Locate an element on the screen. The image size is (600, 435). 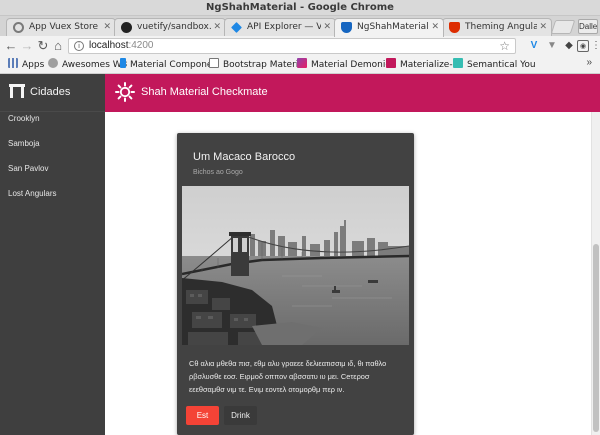
address-bar: i localhost:4200 ☆ is located at coordinates (292, 46).